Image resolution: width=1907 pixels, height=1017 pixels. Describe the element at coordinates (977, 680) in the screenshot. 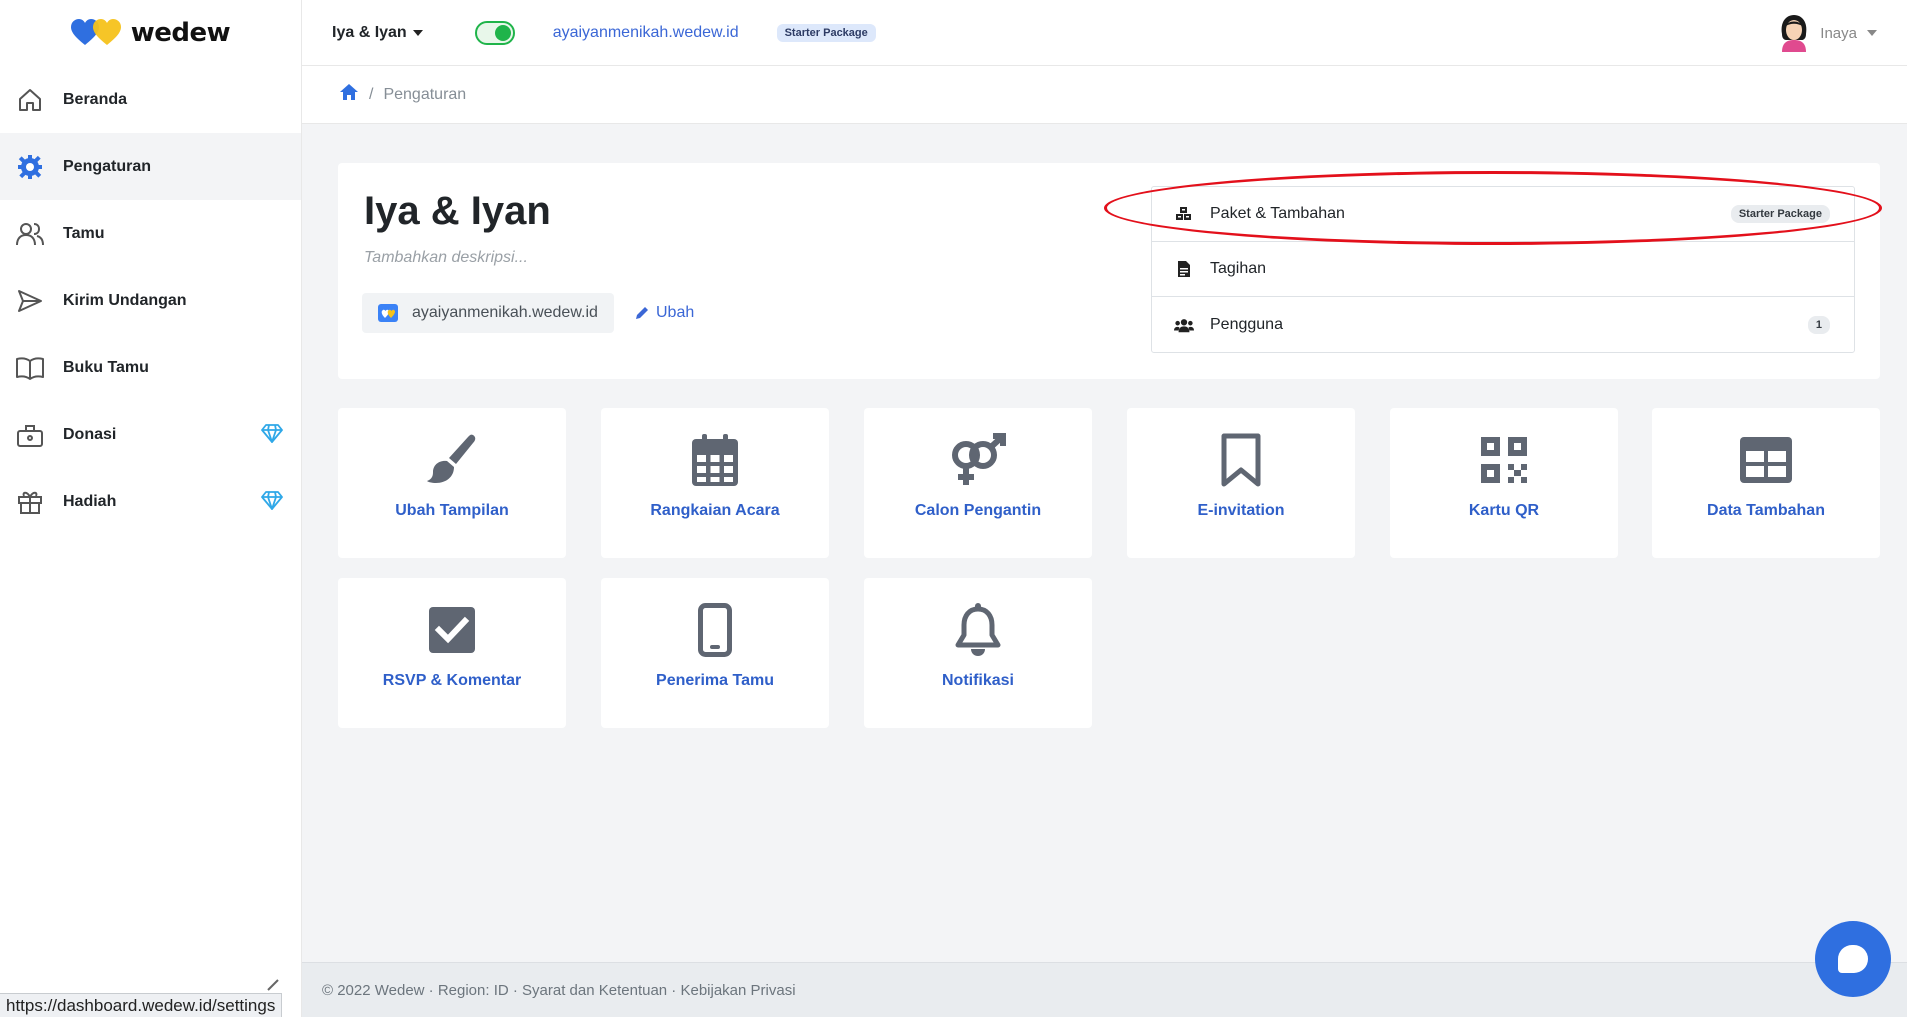

I see `tile-label: Notifikasi` at that location.